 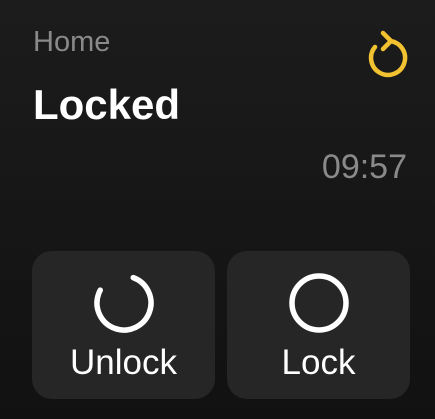 What do you see at coordinates (318, 303) in the screenshot?
I see `circle-icon` at bounding box center [318, 303].